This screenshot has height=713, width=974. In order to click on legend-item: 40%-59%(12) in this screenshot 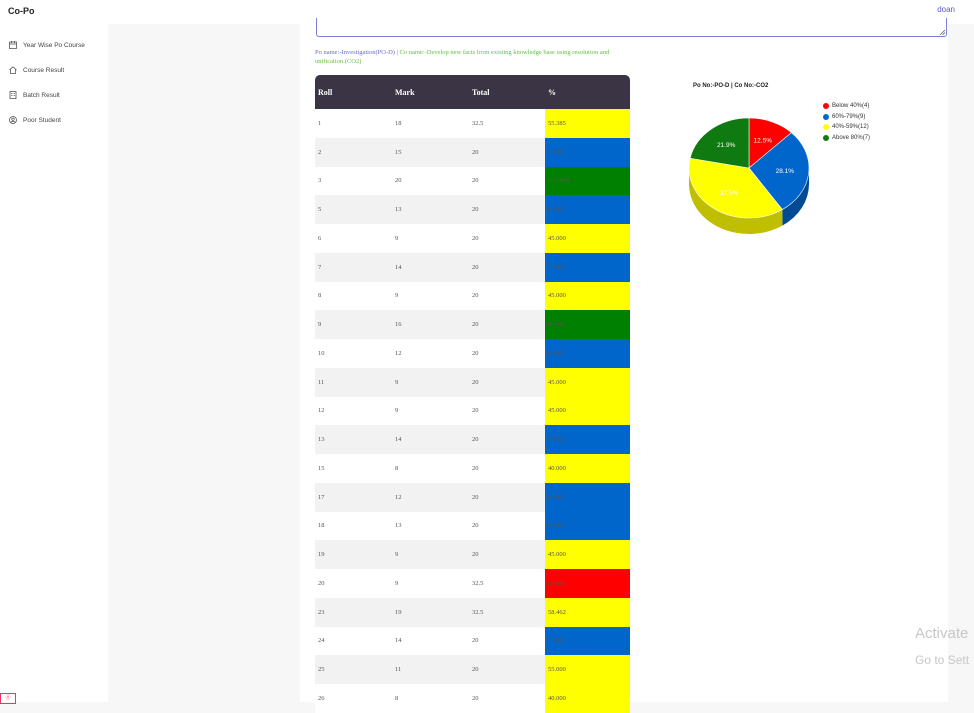, I will do `click(846, 127)`.